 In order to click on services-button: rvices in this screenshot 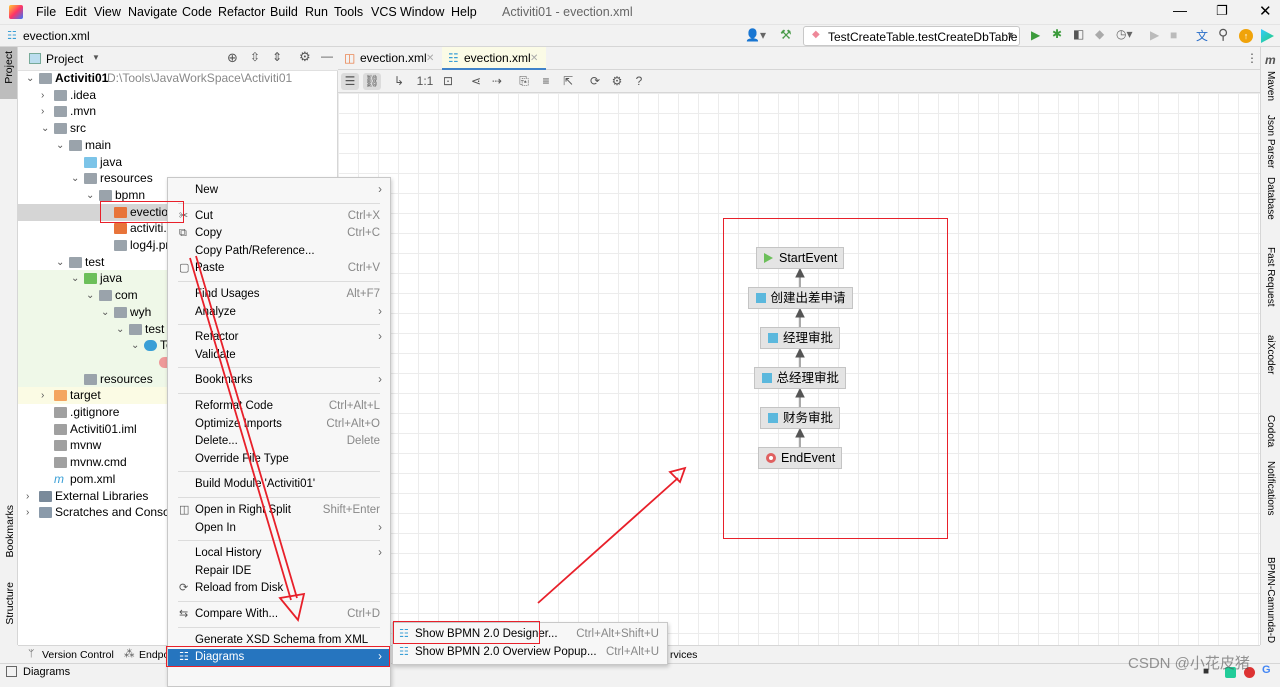, I will do `click(683, 655)`.